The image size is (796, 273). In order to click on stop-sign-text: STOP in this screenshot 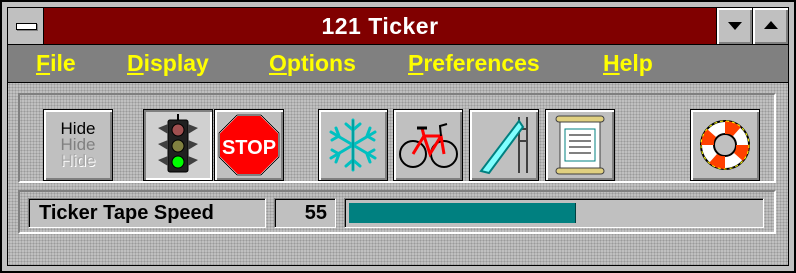, I will do `click(249, 148)`.